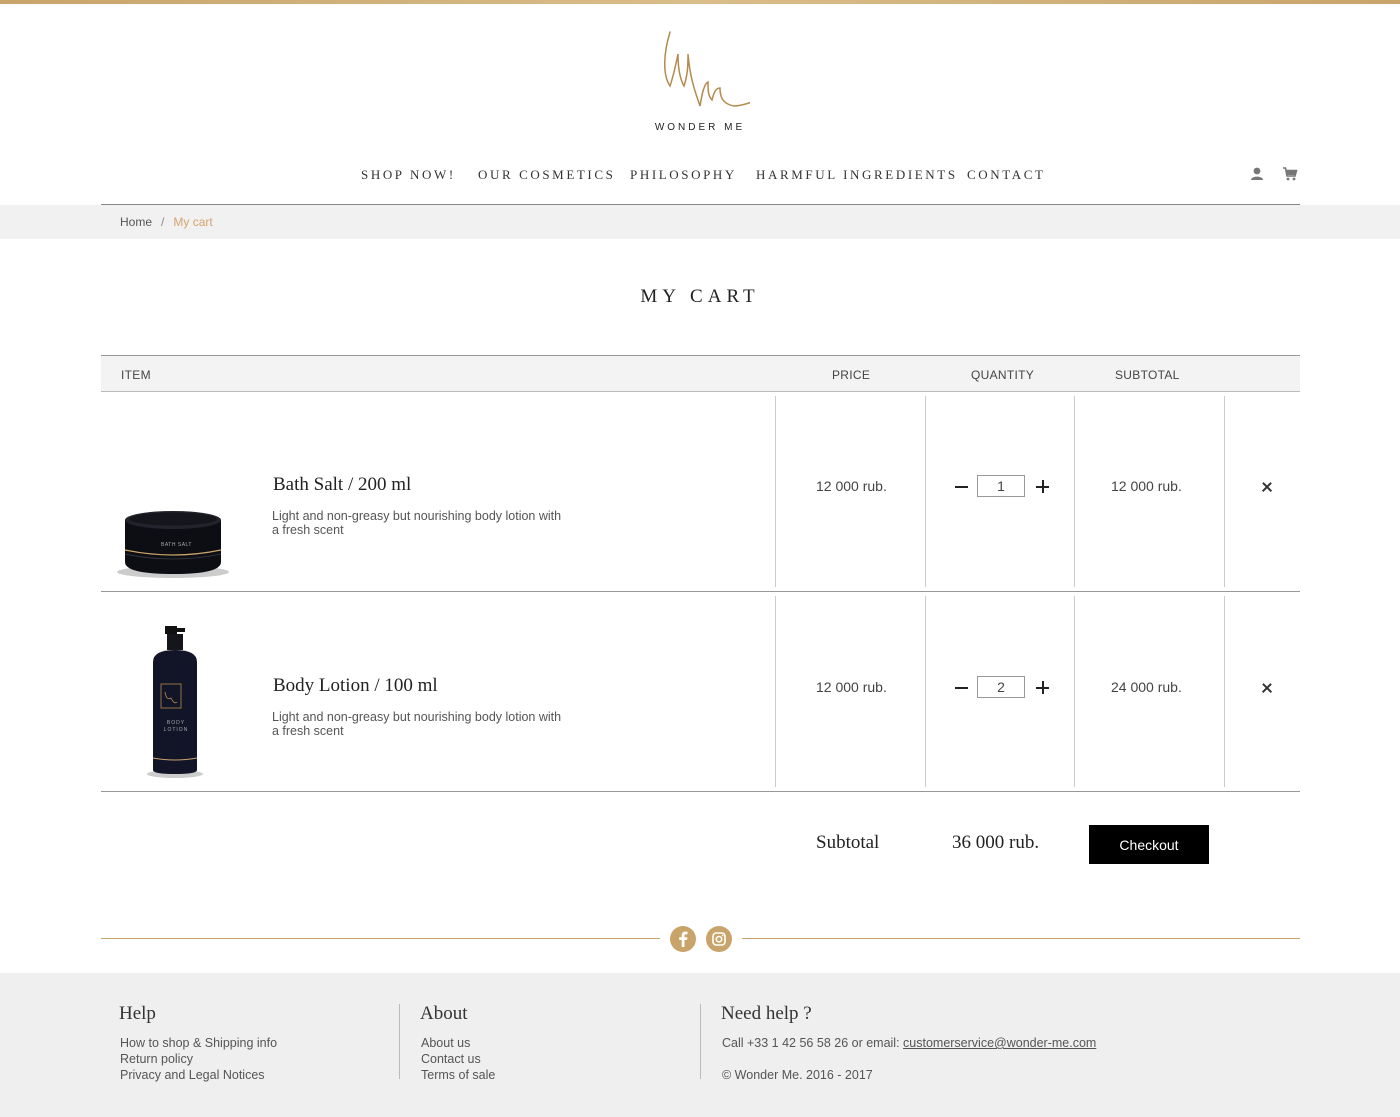 This screenshot has height=1117, width=1400. Describe the element at coordinates (719, 939) in the screenshot. I see `instagram-icon` at that location.